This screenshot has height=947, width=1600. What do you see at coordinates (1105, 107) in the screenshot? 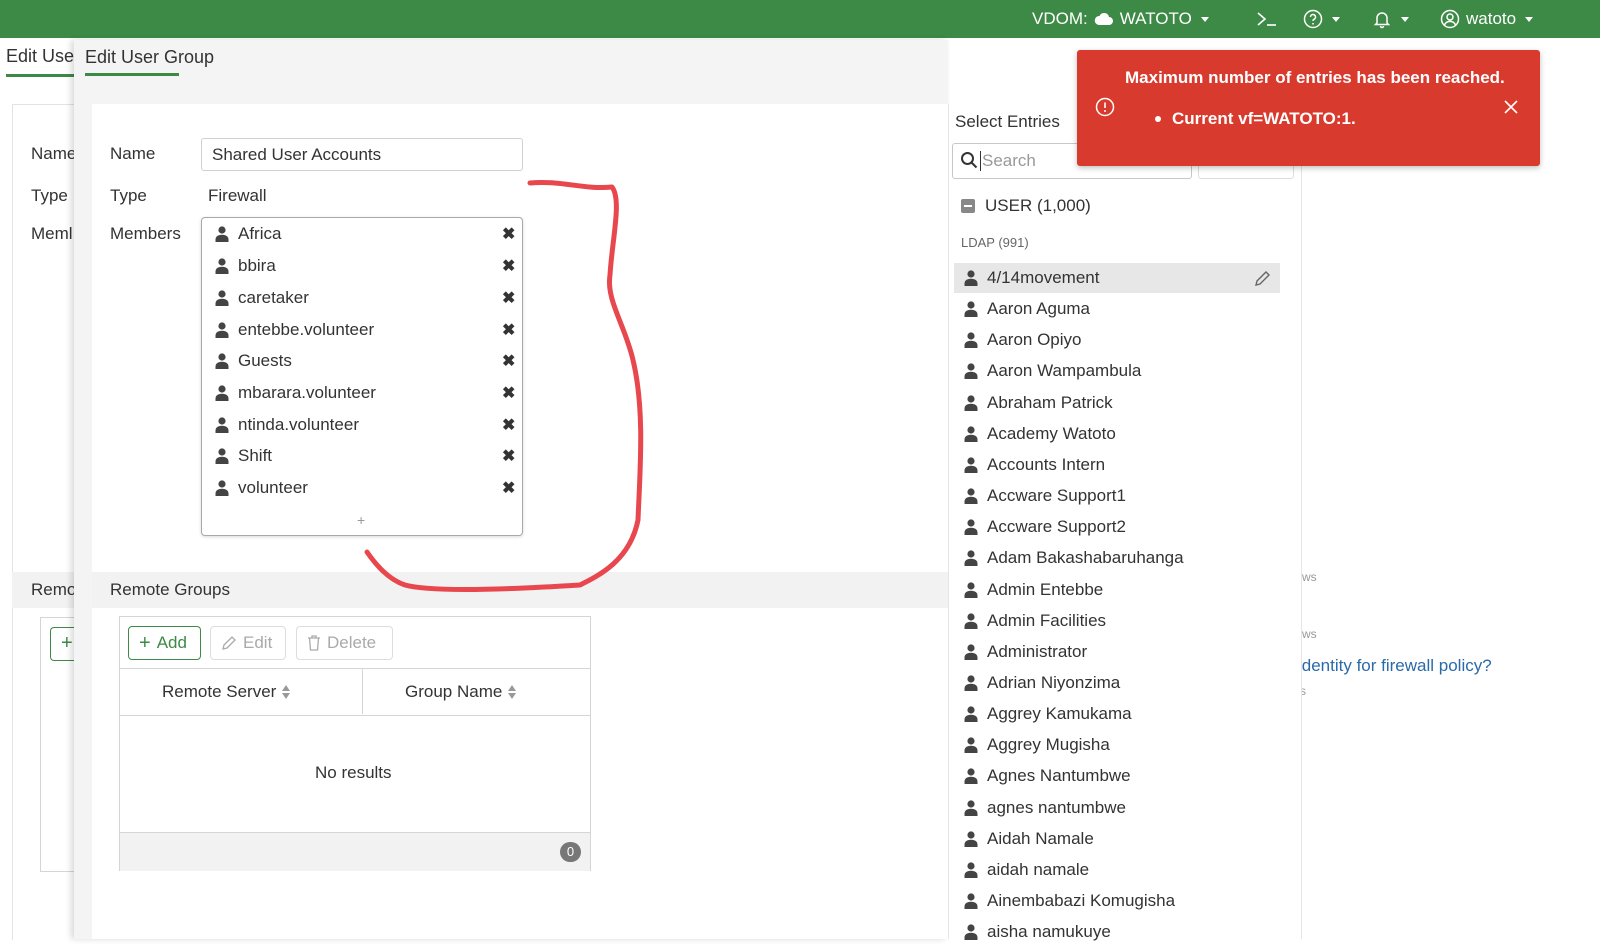
I see `alert-icon` at bounding box center [1105, 107].